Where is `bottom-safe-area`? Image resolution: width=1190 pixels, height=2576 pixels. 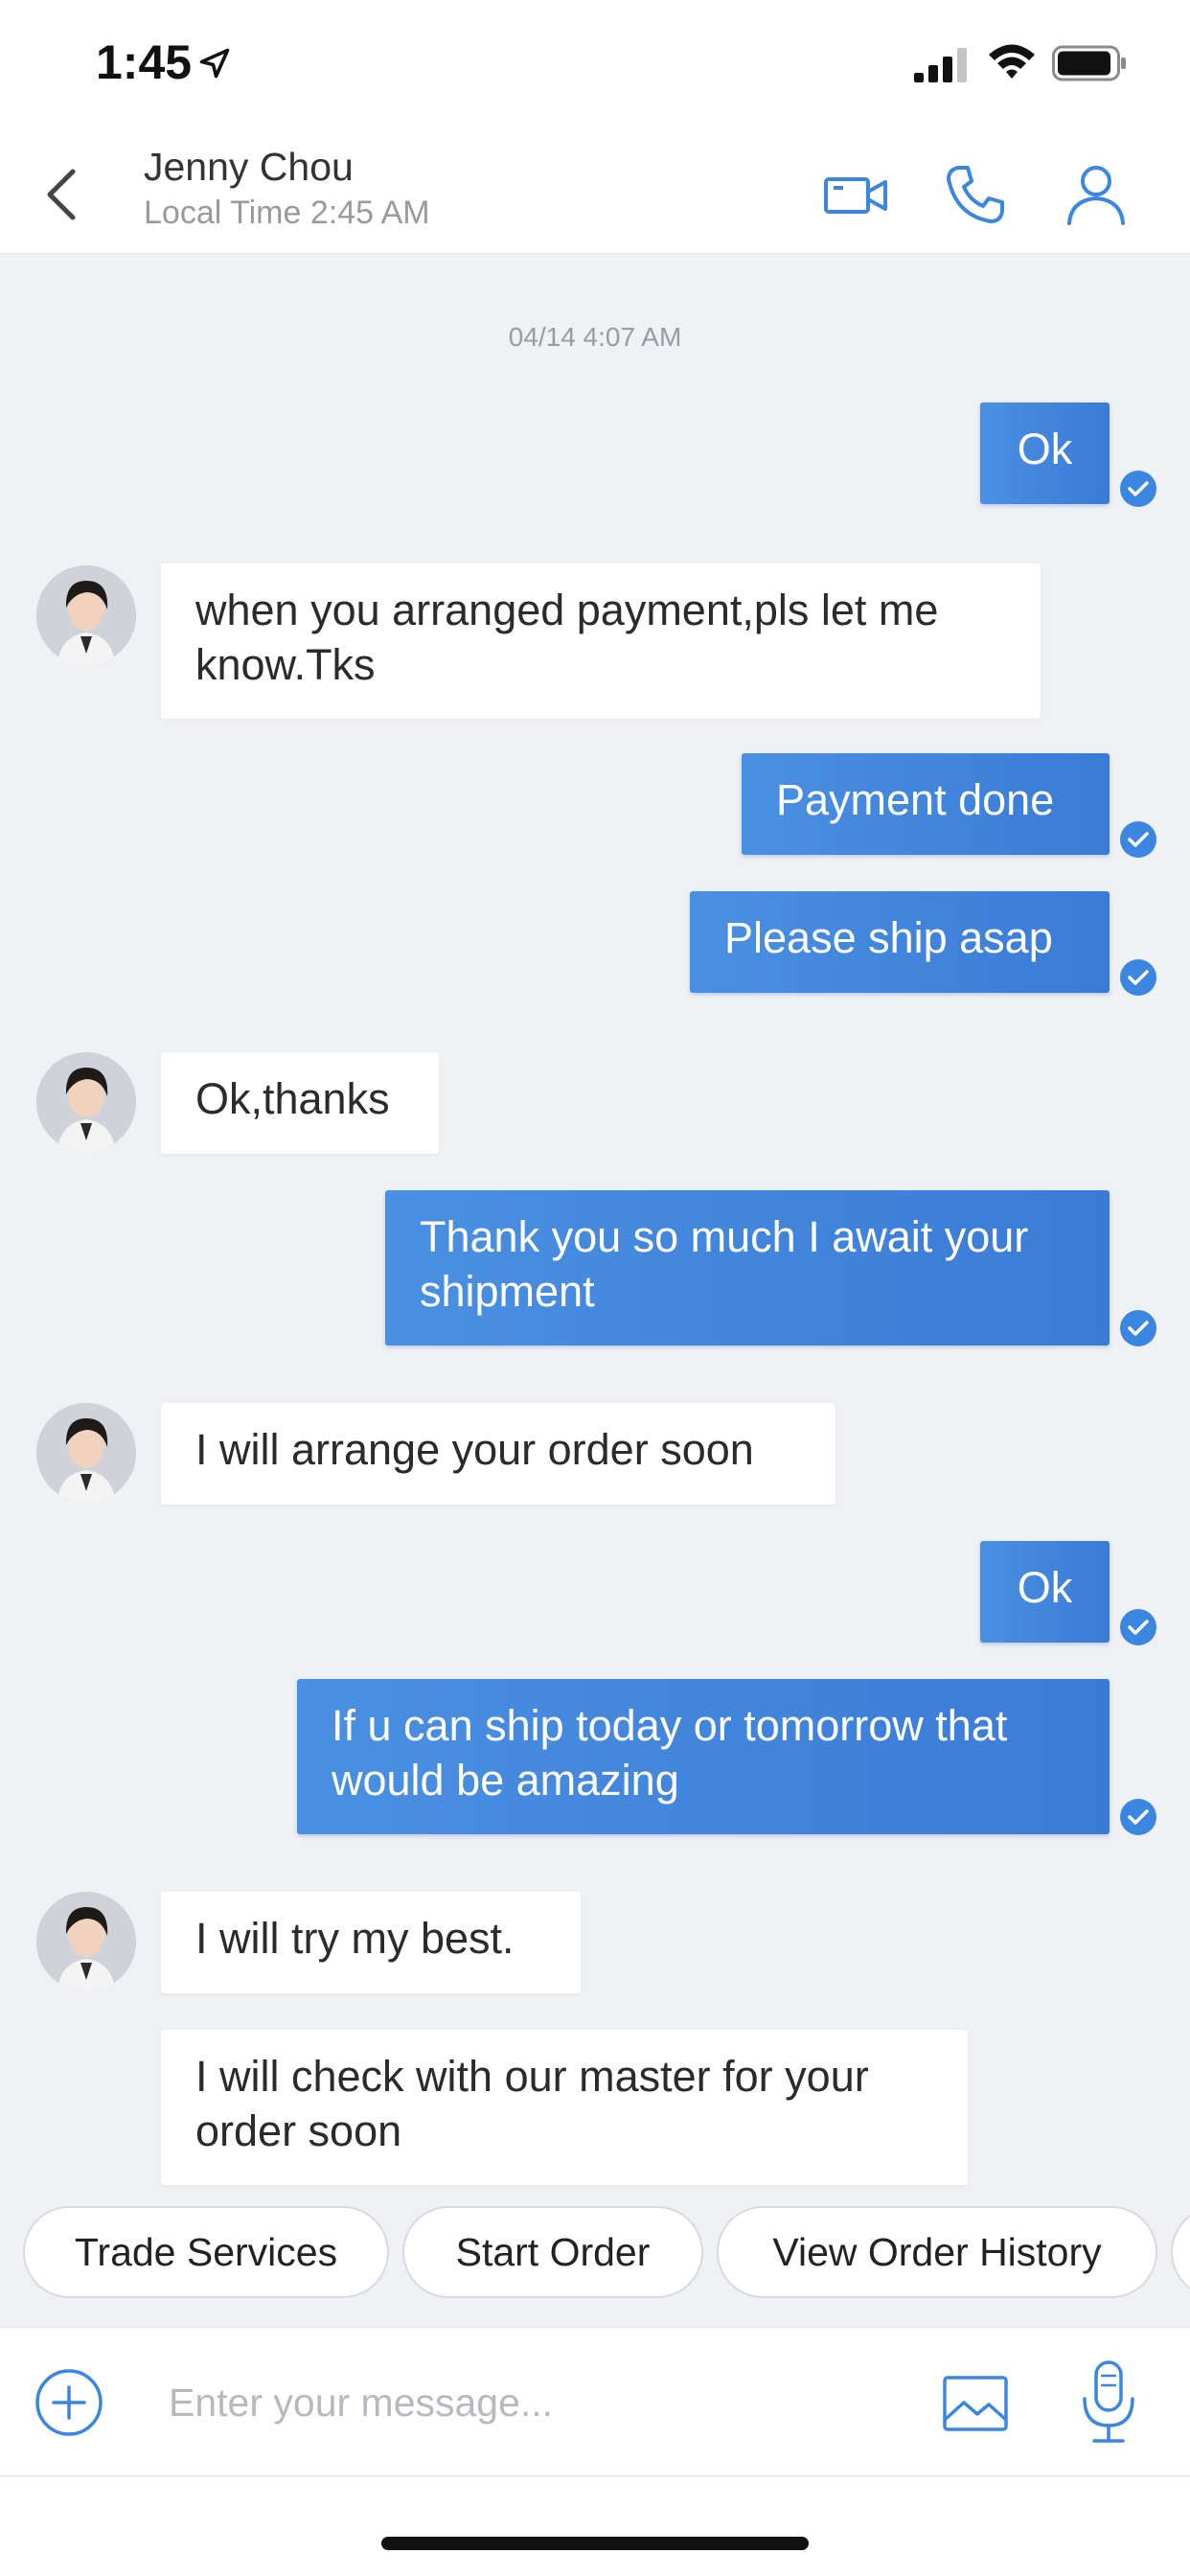 bottom-safe-area is located at coordinates (595, 2526).